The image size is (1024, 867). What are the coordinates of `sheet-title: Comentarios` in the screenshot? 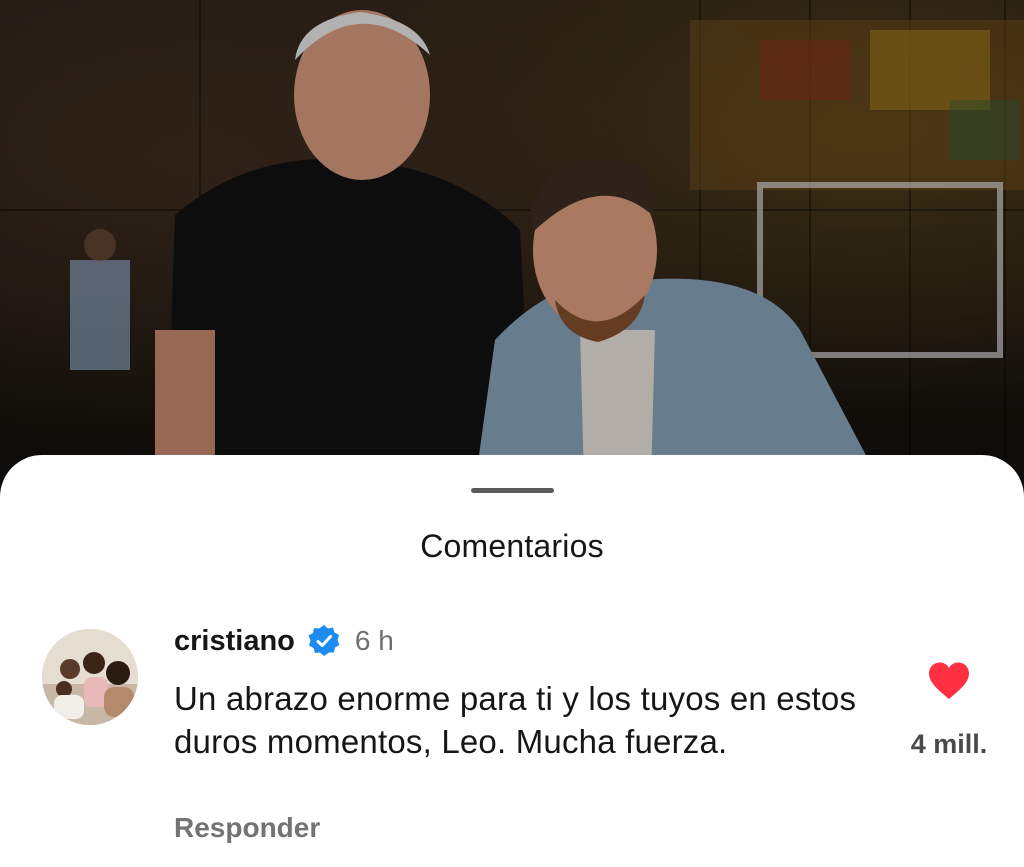 It's located at (512, 546).